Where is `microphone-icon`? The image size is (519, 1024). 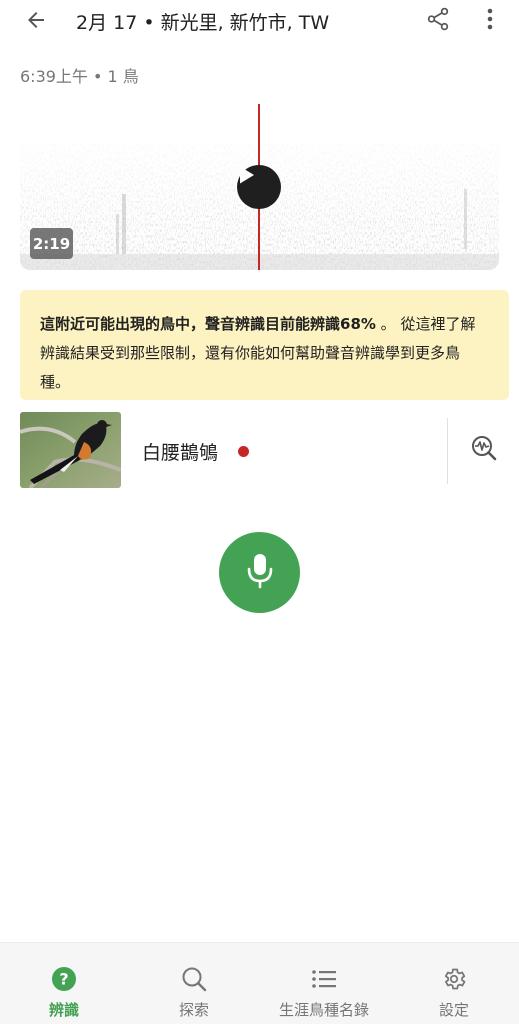 microphone-icon is located at coordinates (260, 573).